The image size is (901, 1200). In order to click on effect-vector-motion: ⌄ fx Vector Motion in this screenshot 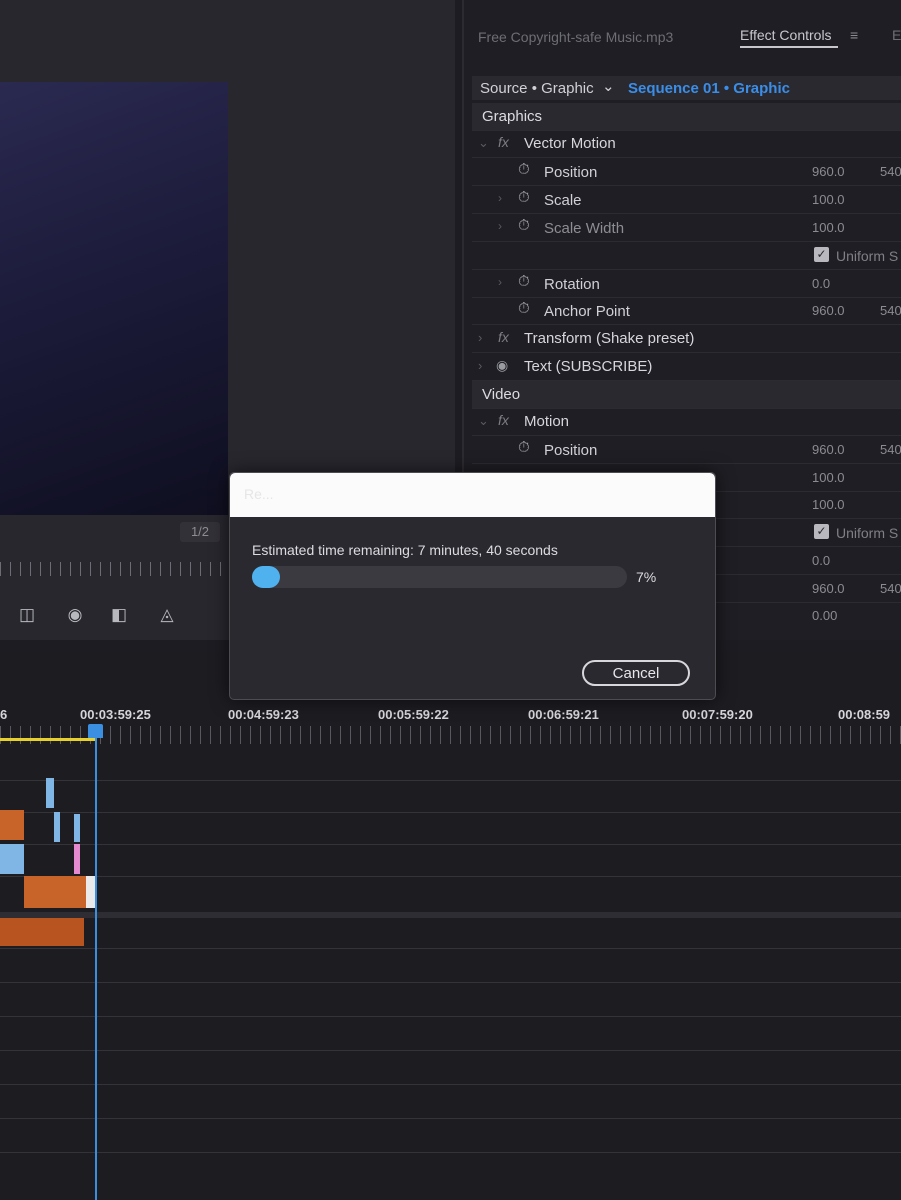, I will do `click(686, 144)`.